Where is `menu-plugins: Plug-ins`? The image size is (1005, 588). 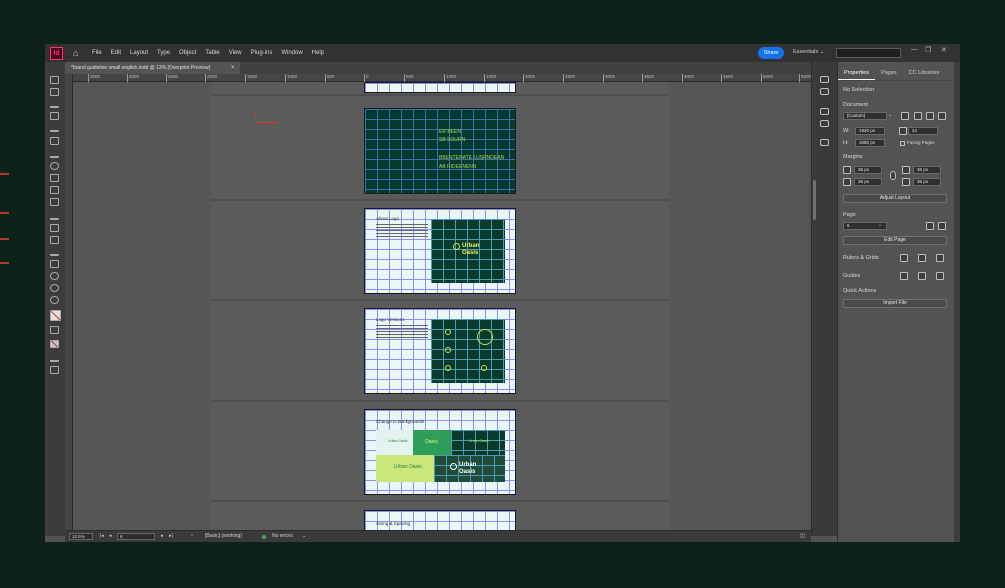
menu-plugins: Plug-ins is located at coordinates (262, 53).